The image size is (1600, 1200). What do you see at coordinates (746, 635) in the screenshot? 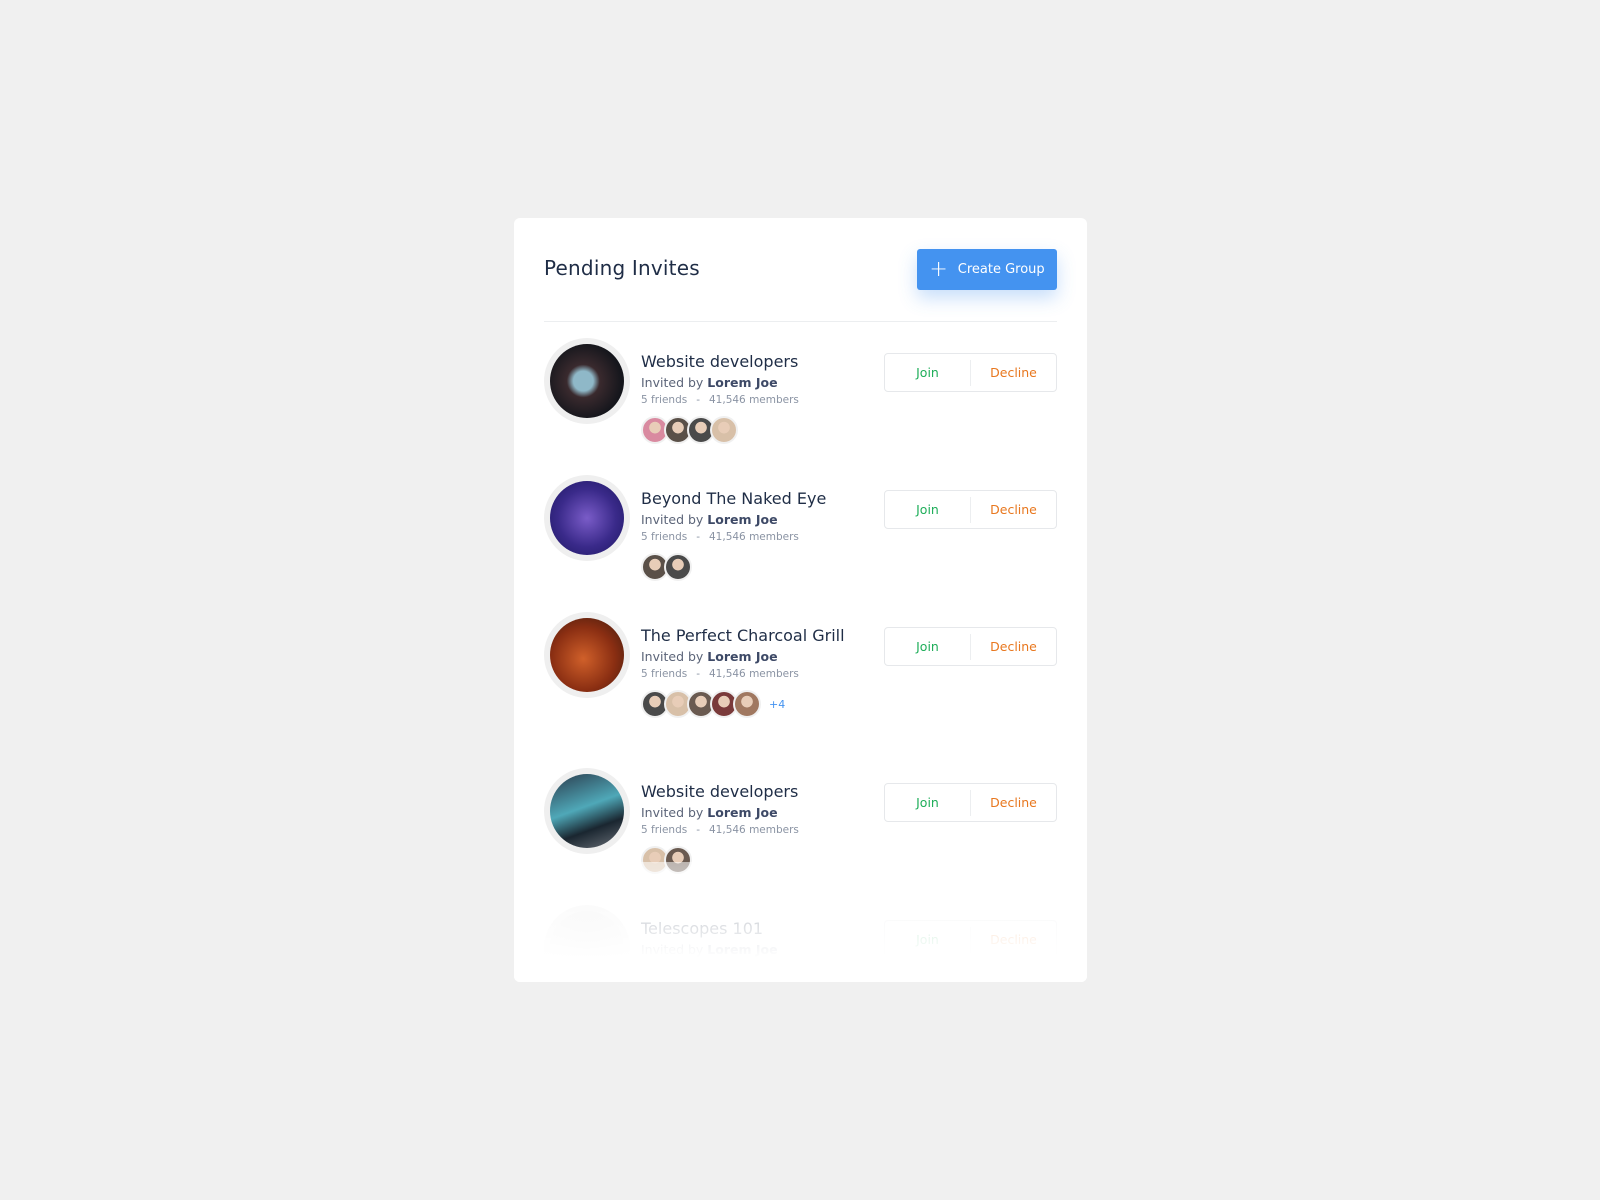
I see `group-name: The Perfect Charcoal Grill` at bounding box center [746, 635].